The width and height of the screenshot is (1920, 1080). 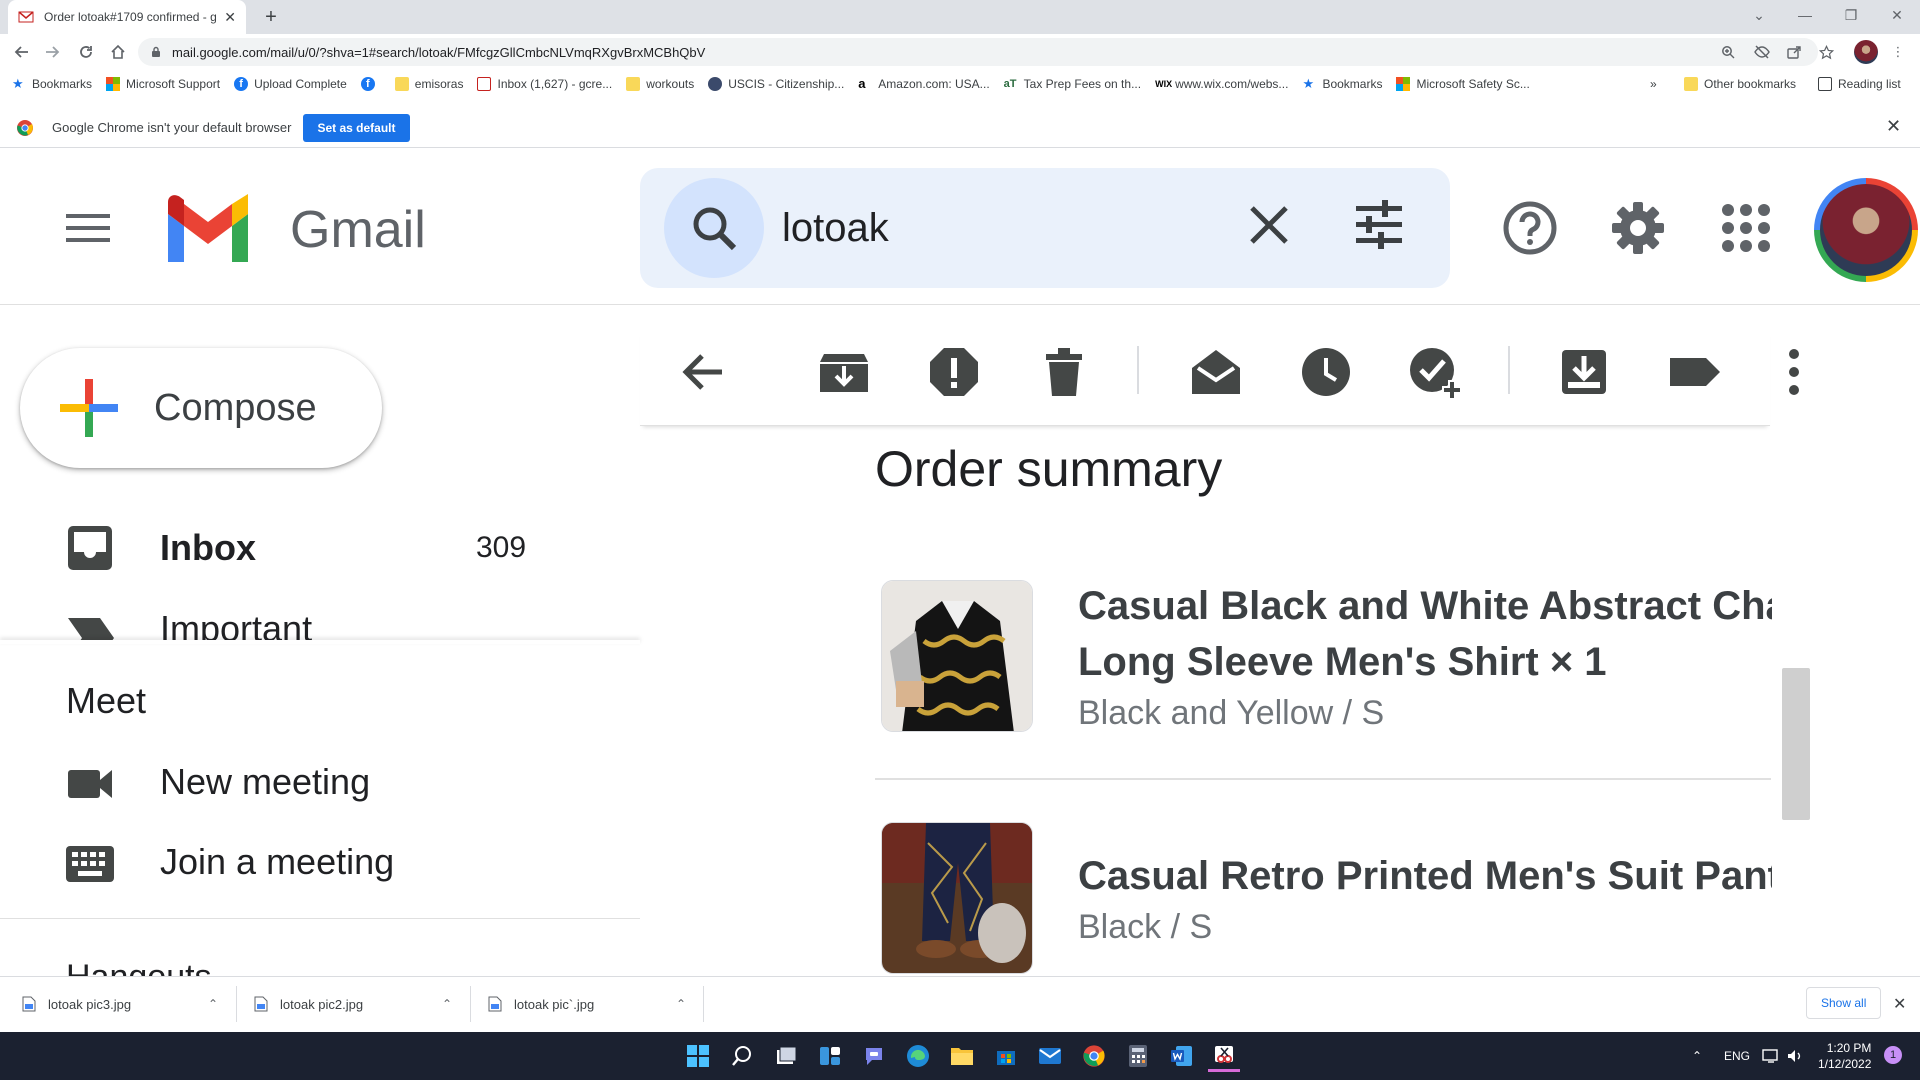 I want to click on word-app-icon, so click(x=1182, y=1056).